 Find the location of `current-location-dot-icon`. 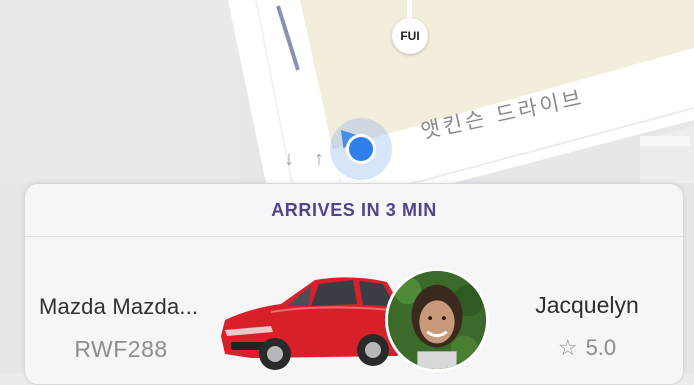

current-location-dot-icon is located at coordinates (361, 149).